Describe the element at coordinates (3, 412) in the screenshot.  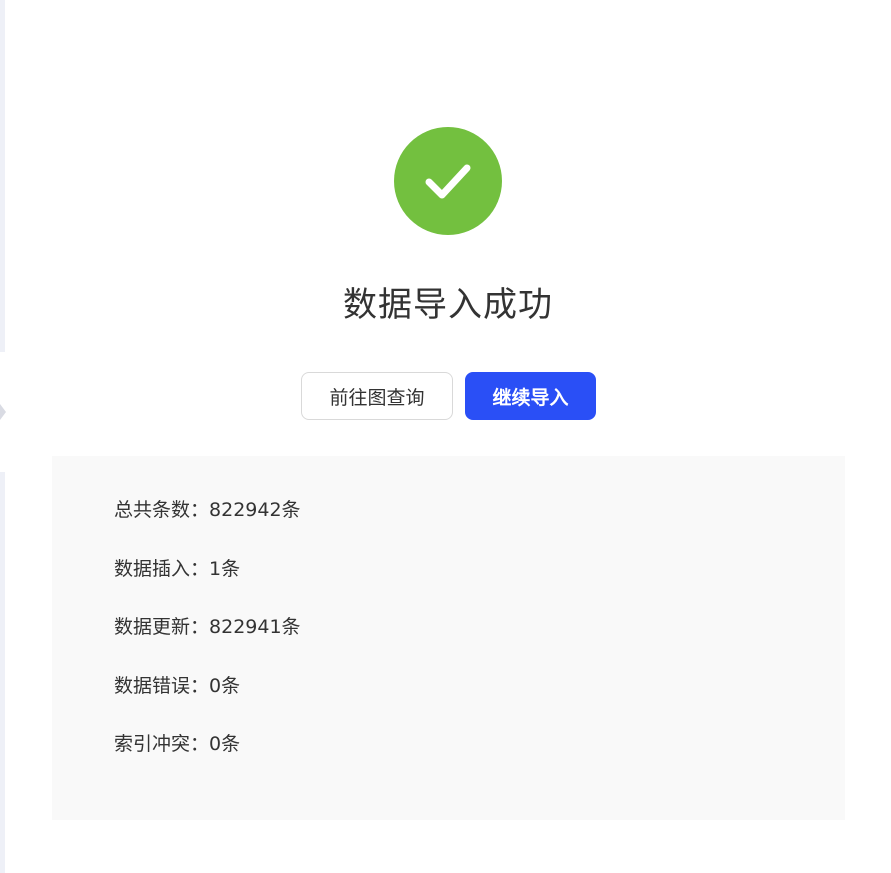
I see `sidebar-collapse-handle` at that location.